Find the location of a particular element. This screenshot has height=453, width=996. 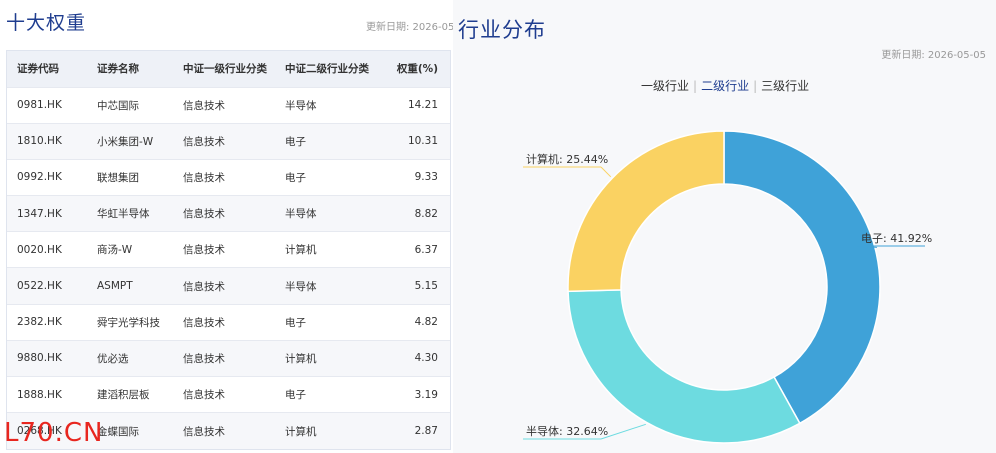

site-watermark: L70.CN is located at coordinates (54, 433).